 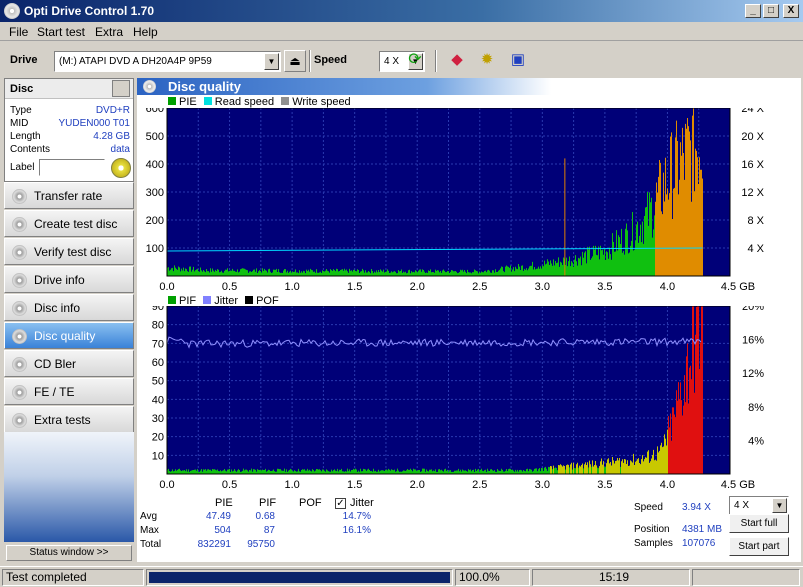 I want to click on disc-label-button, so click(x=121, y=168).